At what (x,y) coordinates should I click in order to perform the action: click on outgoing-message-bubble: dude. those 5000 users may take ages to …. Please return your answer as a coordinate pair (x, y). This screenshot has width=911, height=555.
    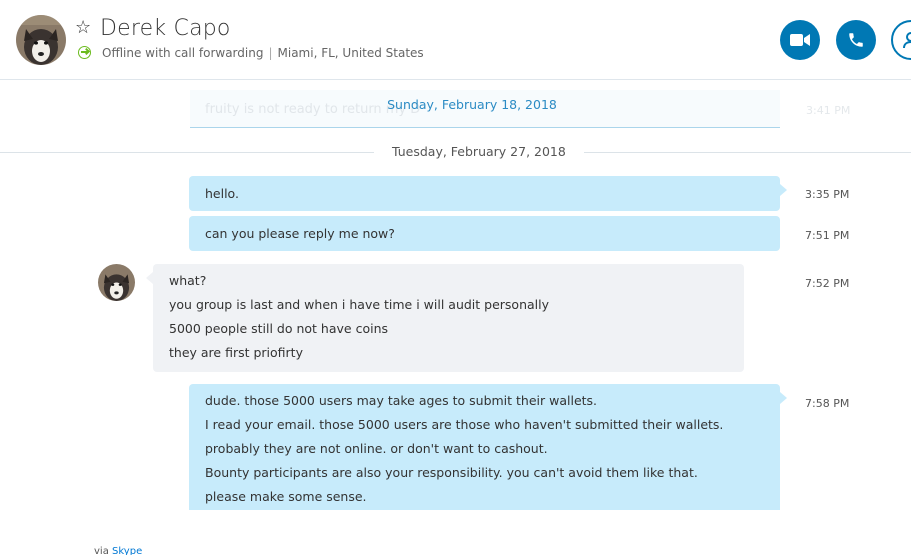
    Looking at the image, I should click on (488, 447).